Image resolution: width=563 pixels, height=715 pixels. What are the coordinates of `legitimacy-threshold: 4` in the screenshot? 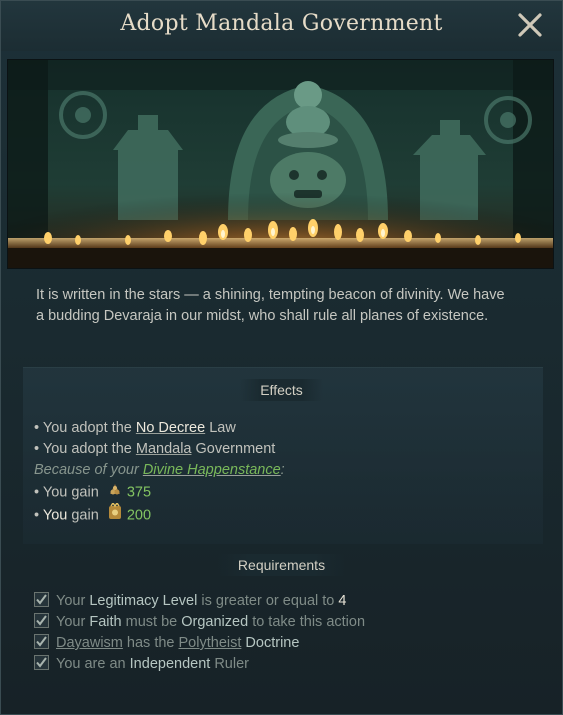 It's located at (342, 601).